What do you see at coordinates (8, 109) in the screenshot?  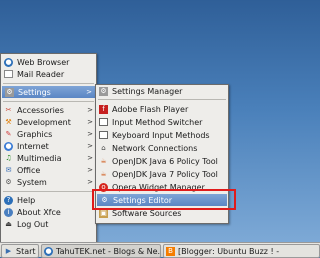 I see `accessories-icon: ✂` at bounding box center [8, 109].